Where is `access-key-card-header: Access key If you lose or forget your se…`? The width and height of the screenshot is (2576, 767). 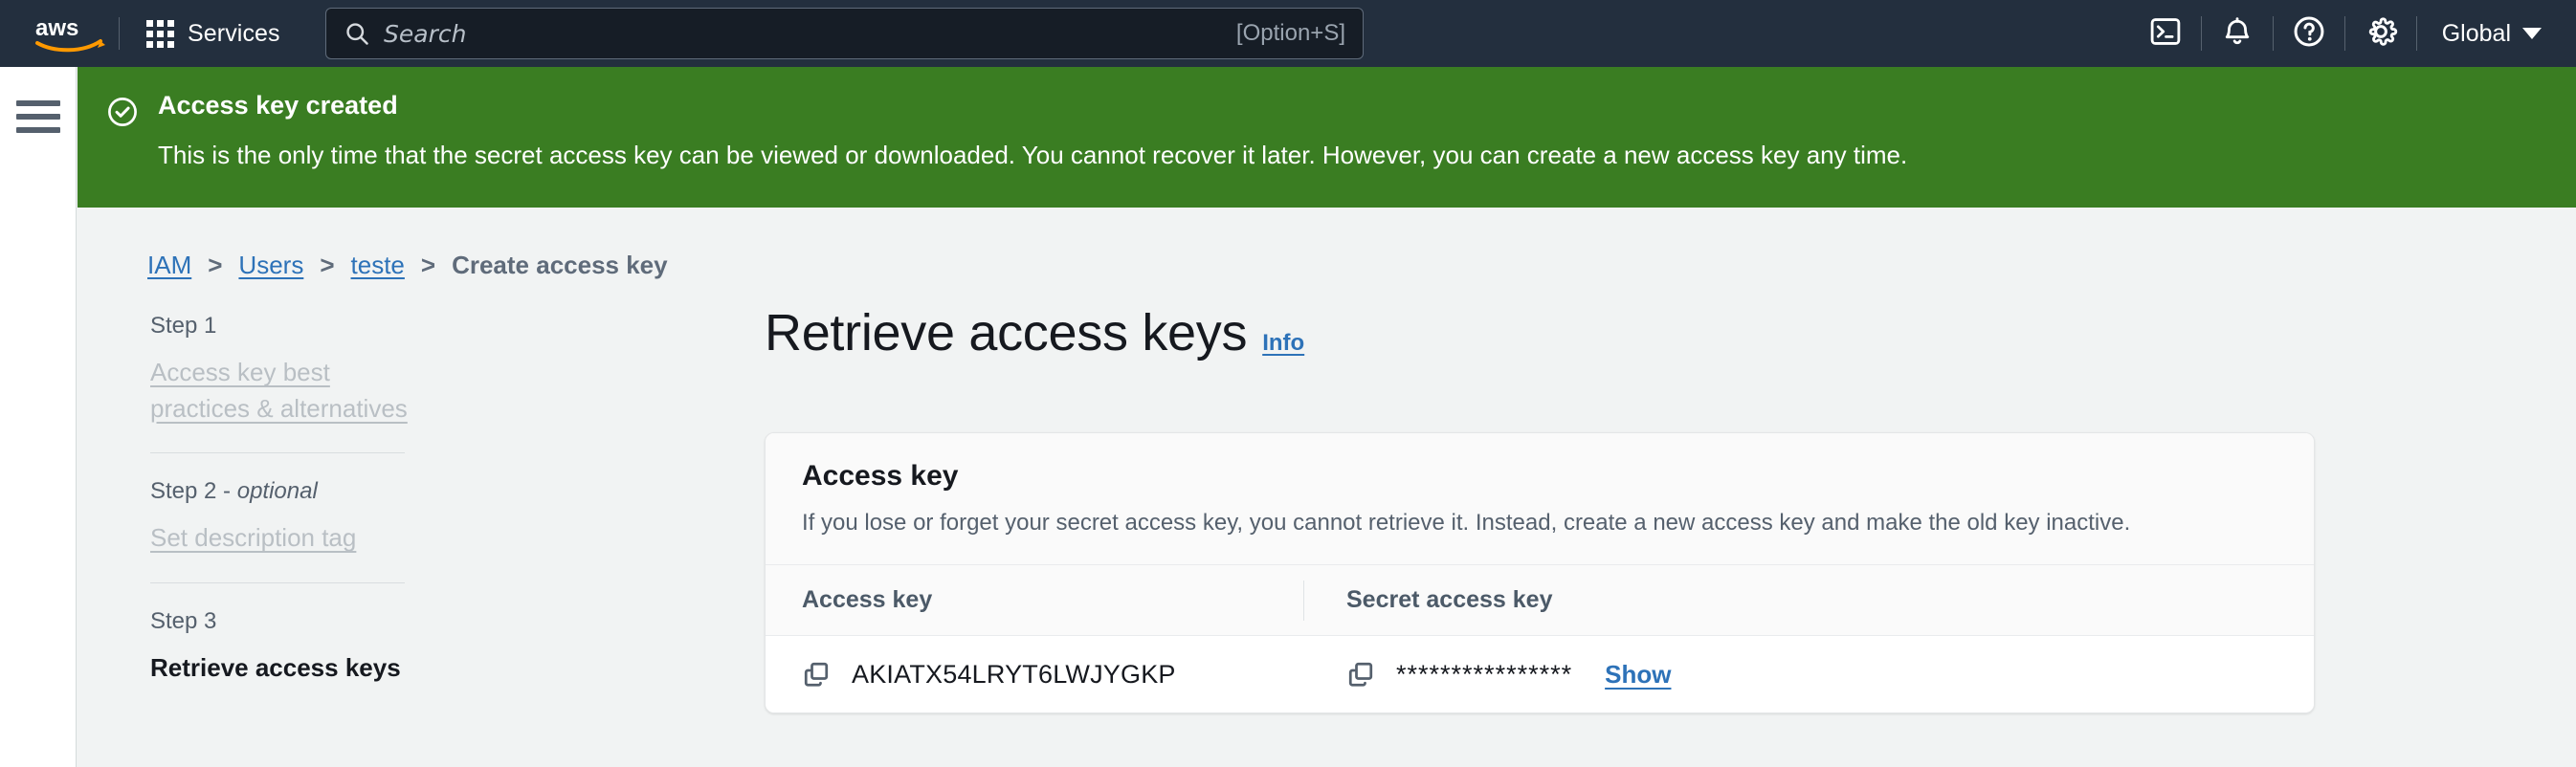 access-key-card-header: Access key If you lose or forget your se… is located at coordinates (1540, 499).